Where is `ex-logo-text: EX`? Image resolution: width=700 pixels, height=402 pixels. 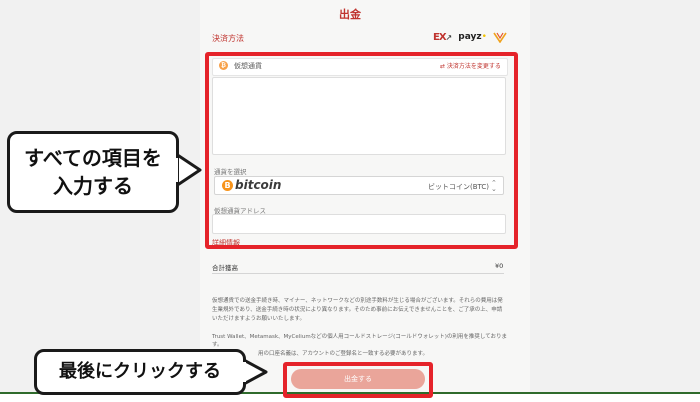
ex-logo-text: EX is located at coordinates (440, 37).